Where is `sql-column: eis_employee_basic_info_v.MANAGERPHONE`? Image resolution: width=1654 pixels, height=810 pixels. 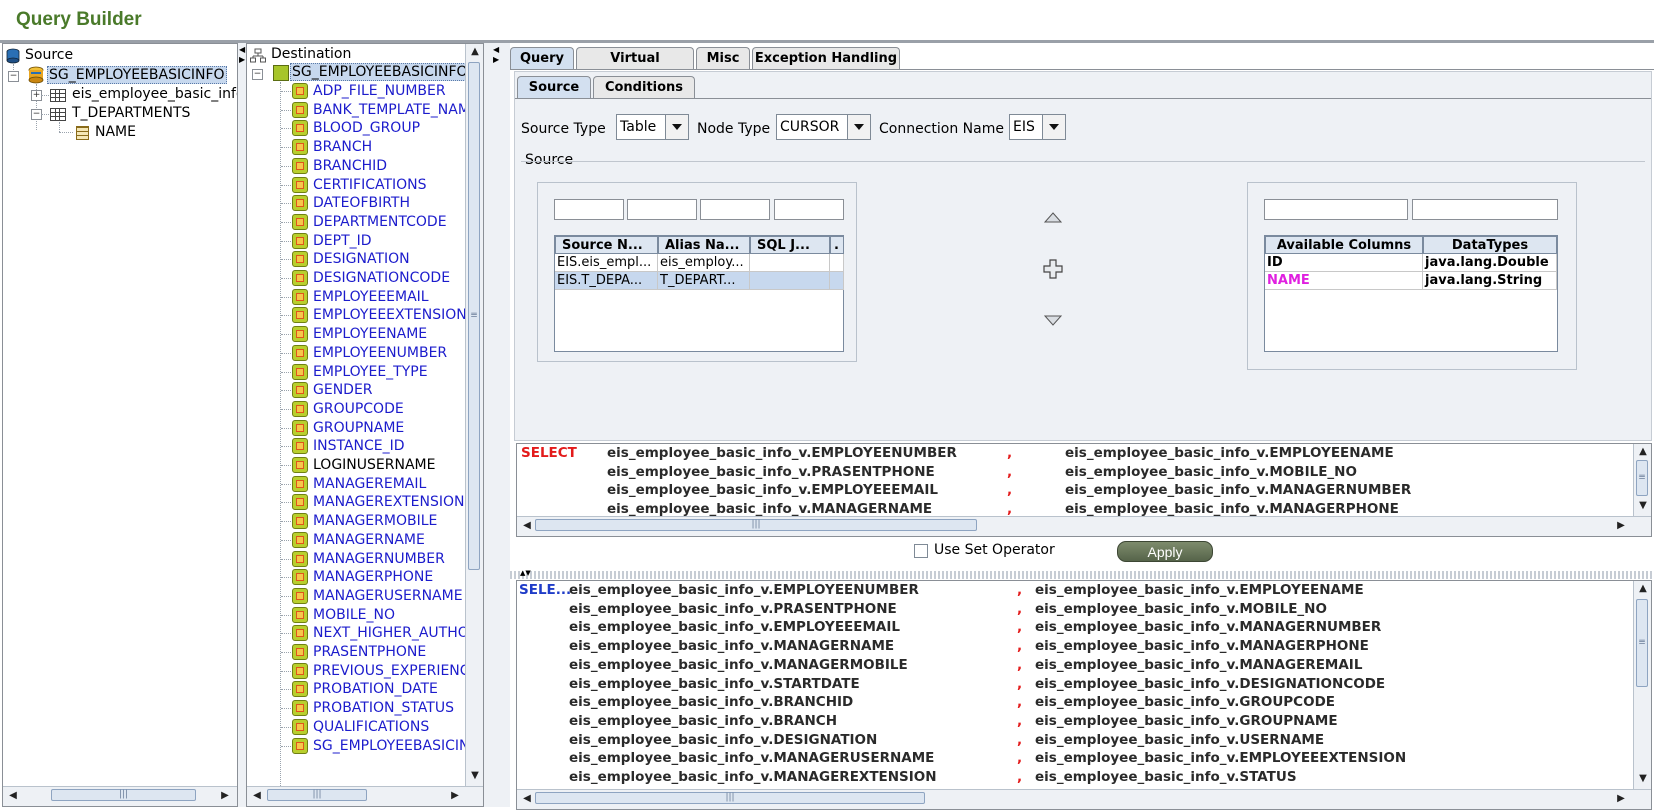 sql-column: eis_employee_basic_info_v.MANAGERPHONE is located at coordinates (1232, 508).